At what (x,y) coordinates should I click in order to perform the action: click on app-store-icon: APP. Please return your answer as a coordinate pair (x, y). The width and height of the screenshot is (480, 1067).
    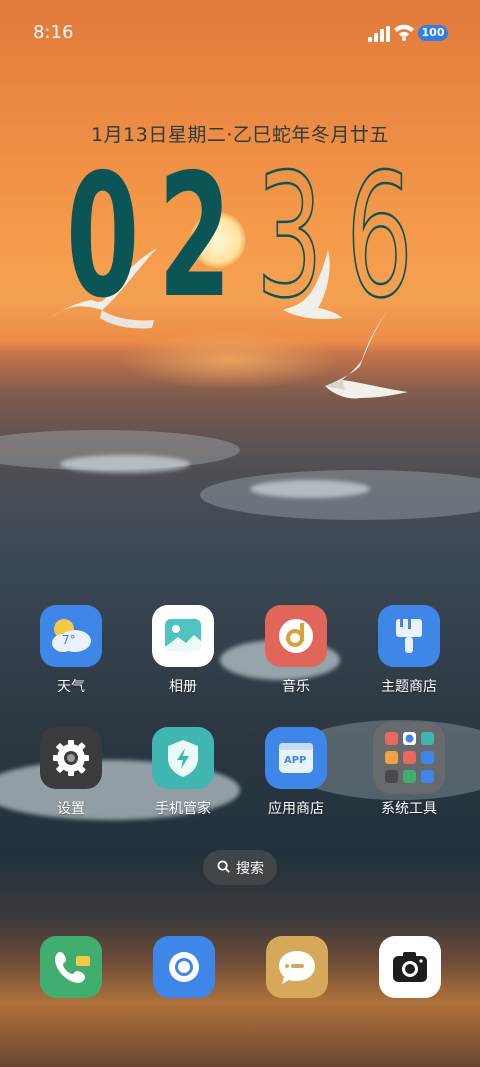
    Looking at the image, I should click on (296, 758).